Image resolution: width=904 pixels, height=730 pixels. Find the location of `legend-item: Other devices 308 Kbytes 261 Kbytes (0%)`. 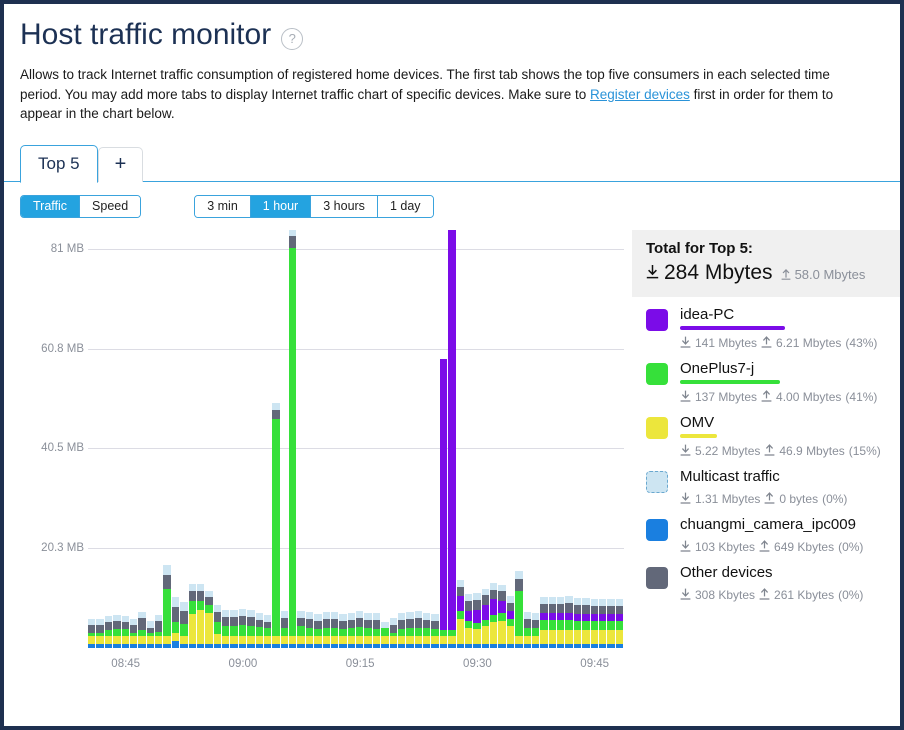

legend-item: Other devices 308 Kbytes 261 Kbytes (0%) is located at coordinates (773, 582).